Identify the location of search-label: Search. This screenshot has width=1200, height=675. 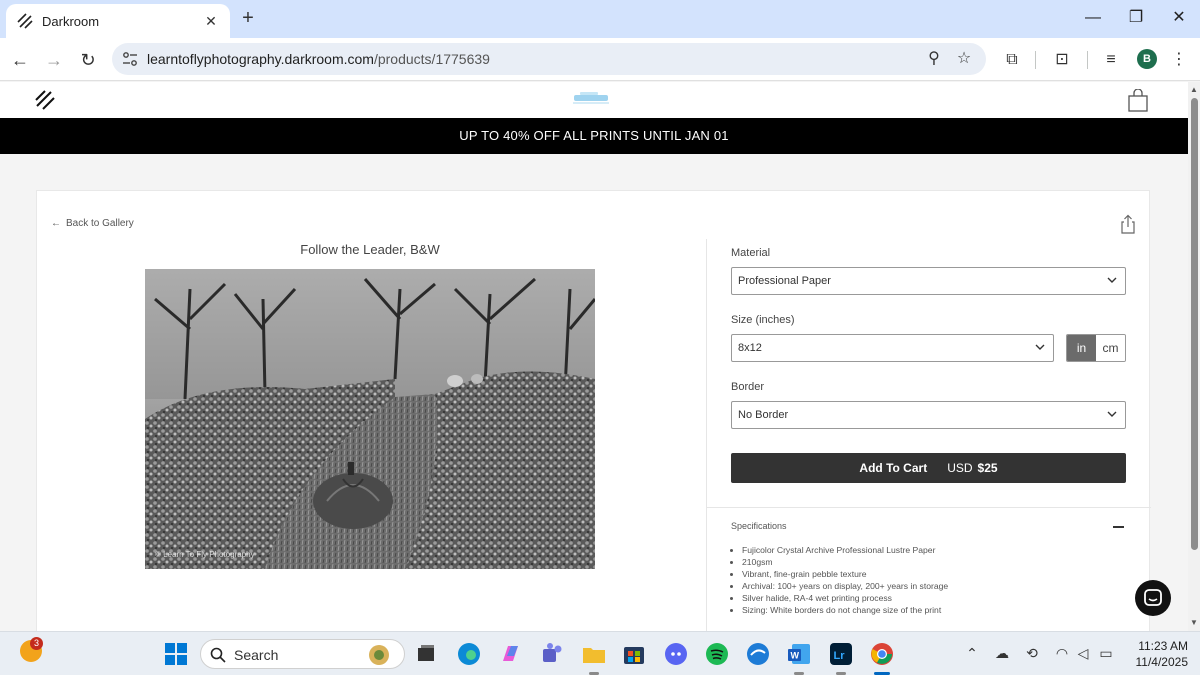
(256, 655).